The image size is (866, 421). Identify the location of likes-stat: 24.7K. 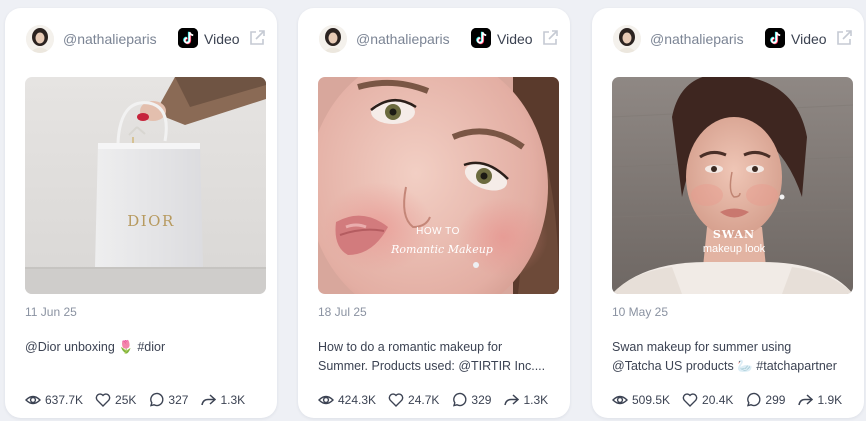
(413, 400).